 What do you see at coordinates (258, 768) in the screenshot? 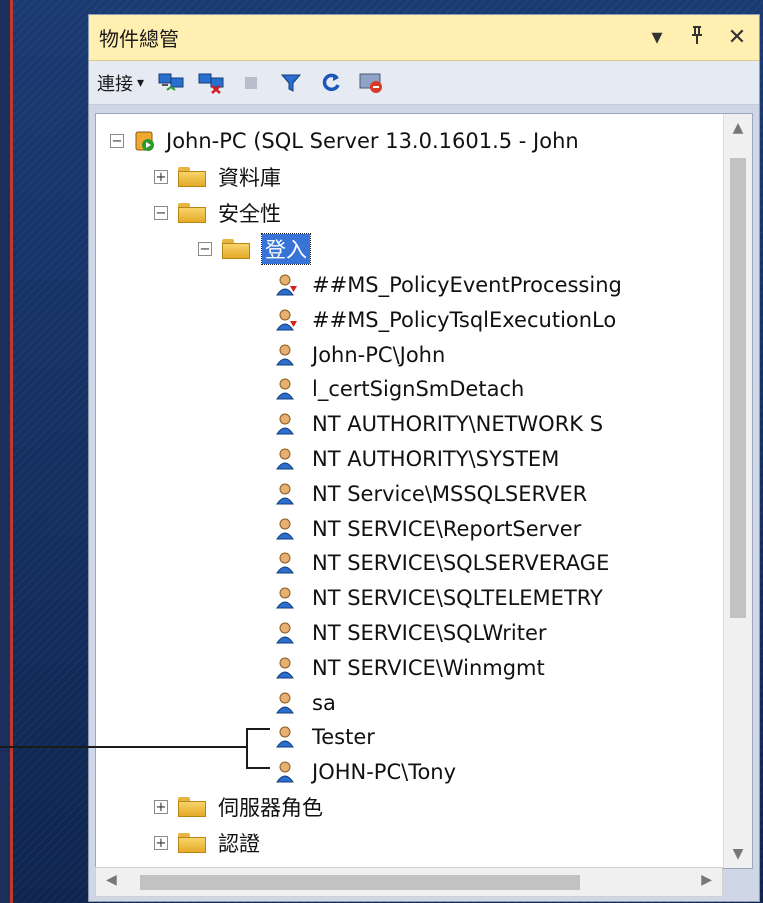
I see `callout-bracket-bottom` at bounding box center [258, 768].